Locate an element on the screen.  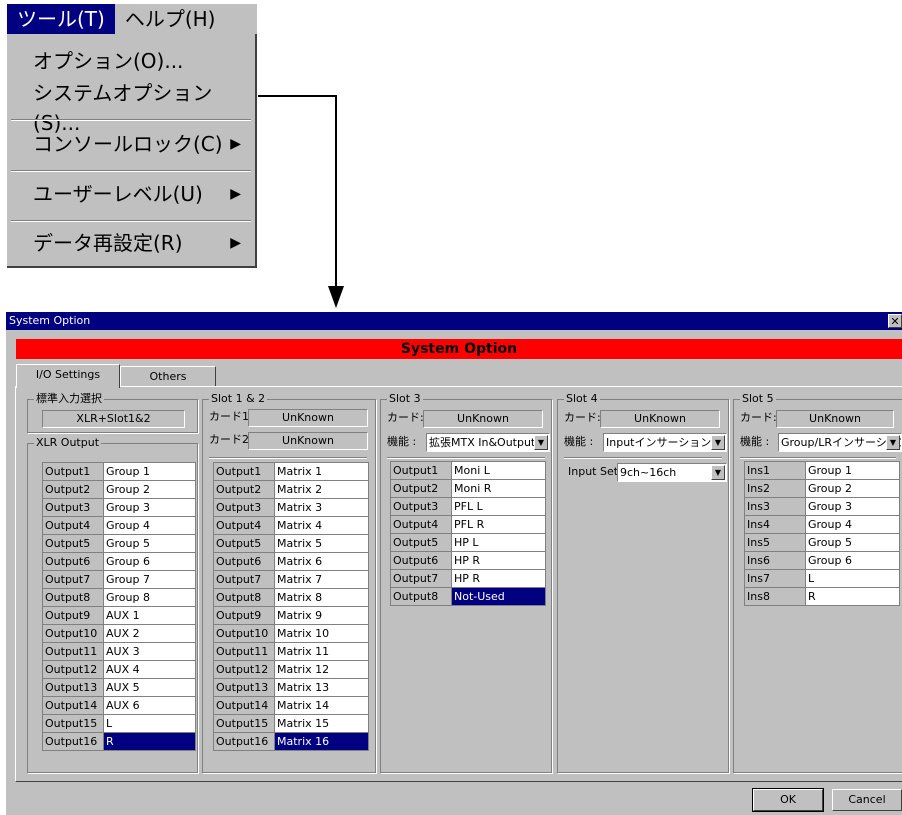
table-row: Output9 Matrix 9 is located at coordinates (291, 615).